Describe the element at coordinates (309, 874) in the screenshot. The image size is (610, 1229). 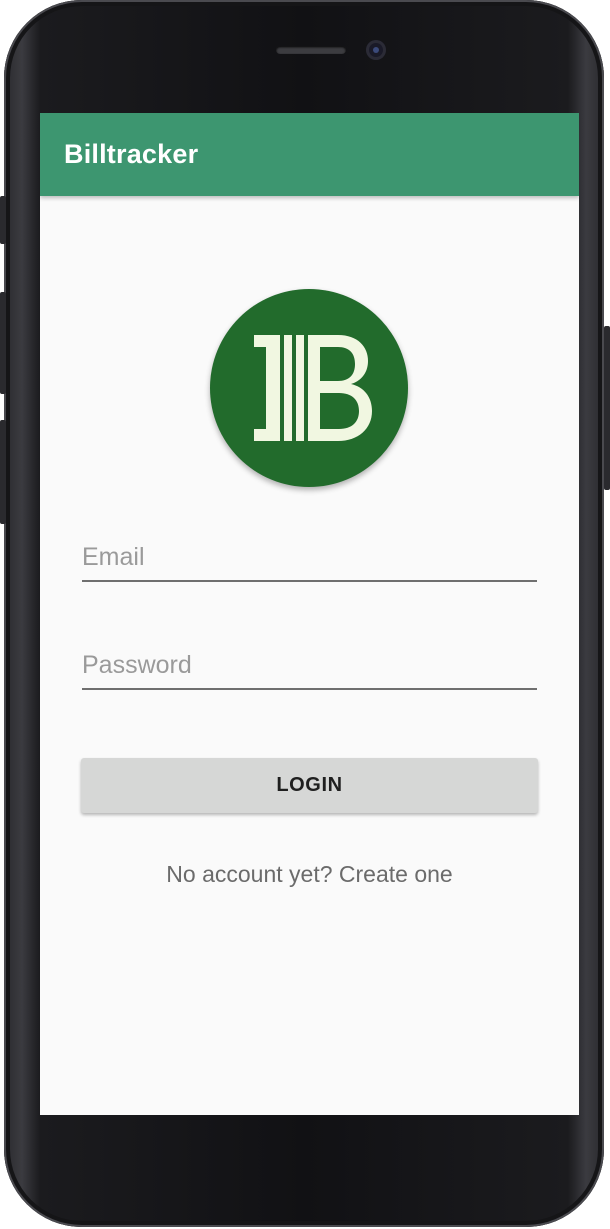
I see `create-account-link: No account yet? Create one` at that location.